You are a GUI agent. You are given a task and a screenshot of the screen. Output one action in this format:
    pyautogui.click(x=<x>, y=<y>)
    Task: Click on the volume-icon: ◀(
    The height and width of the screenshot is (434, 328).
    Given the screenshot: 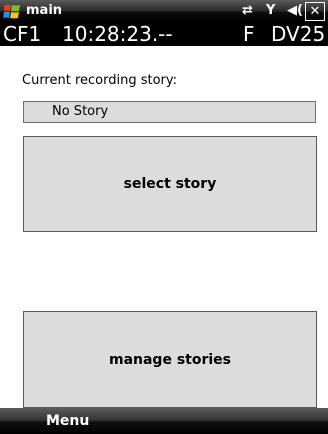 What is the action you would take?
    pyautogui.click(x=295, y=10)
    